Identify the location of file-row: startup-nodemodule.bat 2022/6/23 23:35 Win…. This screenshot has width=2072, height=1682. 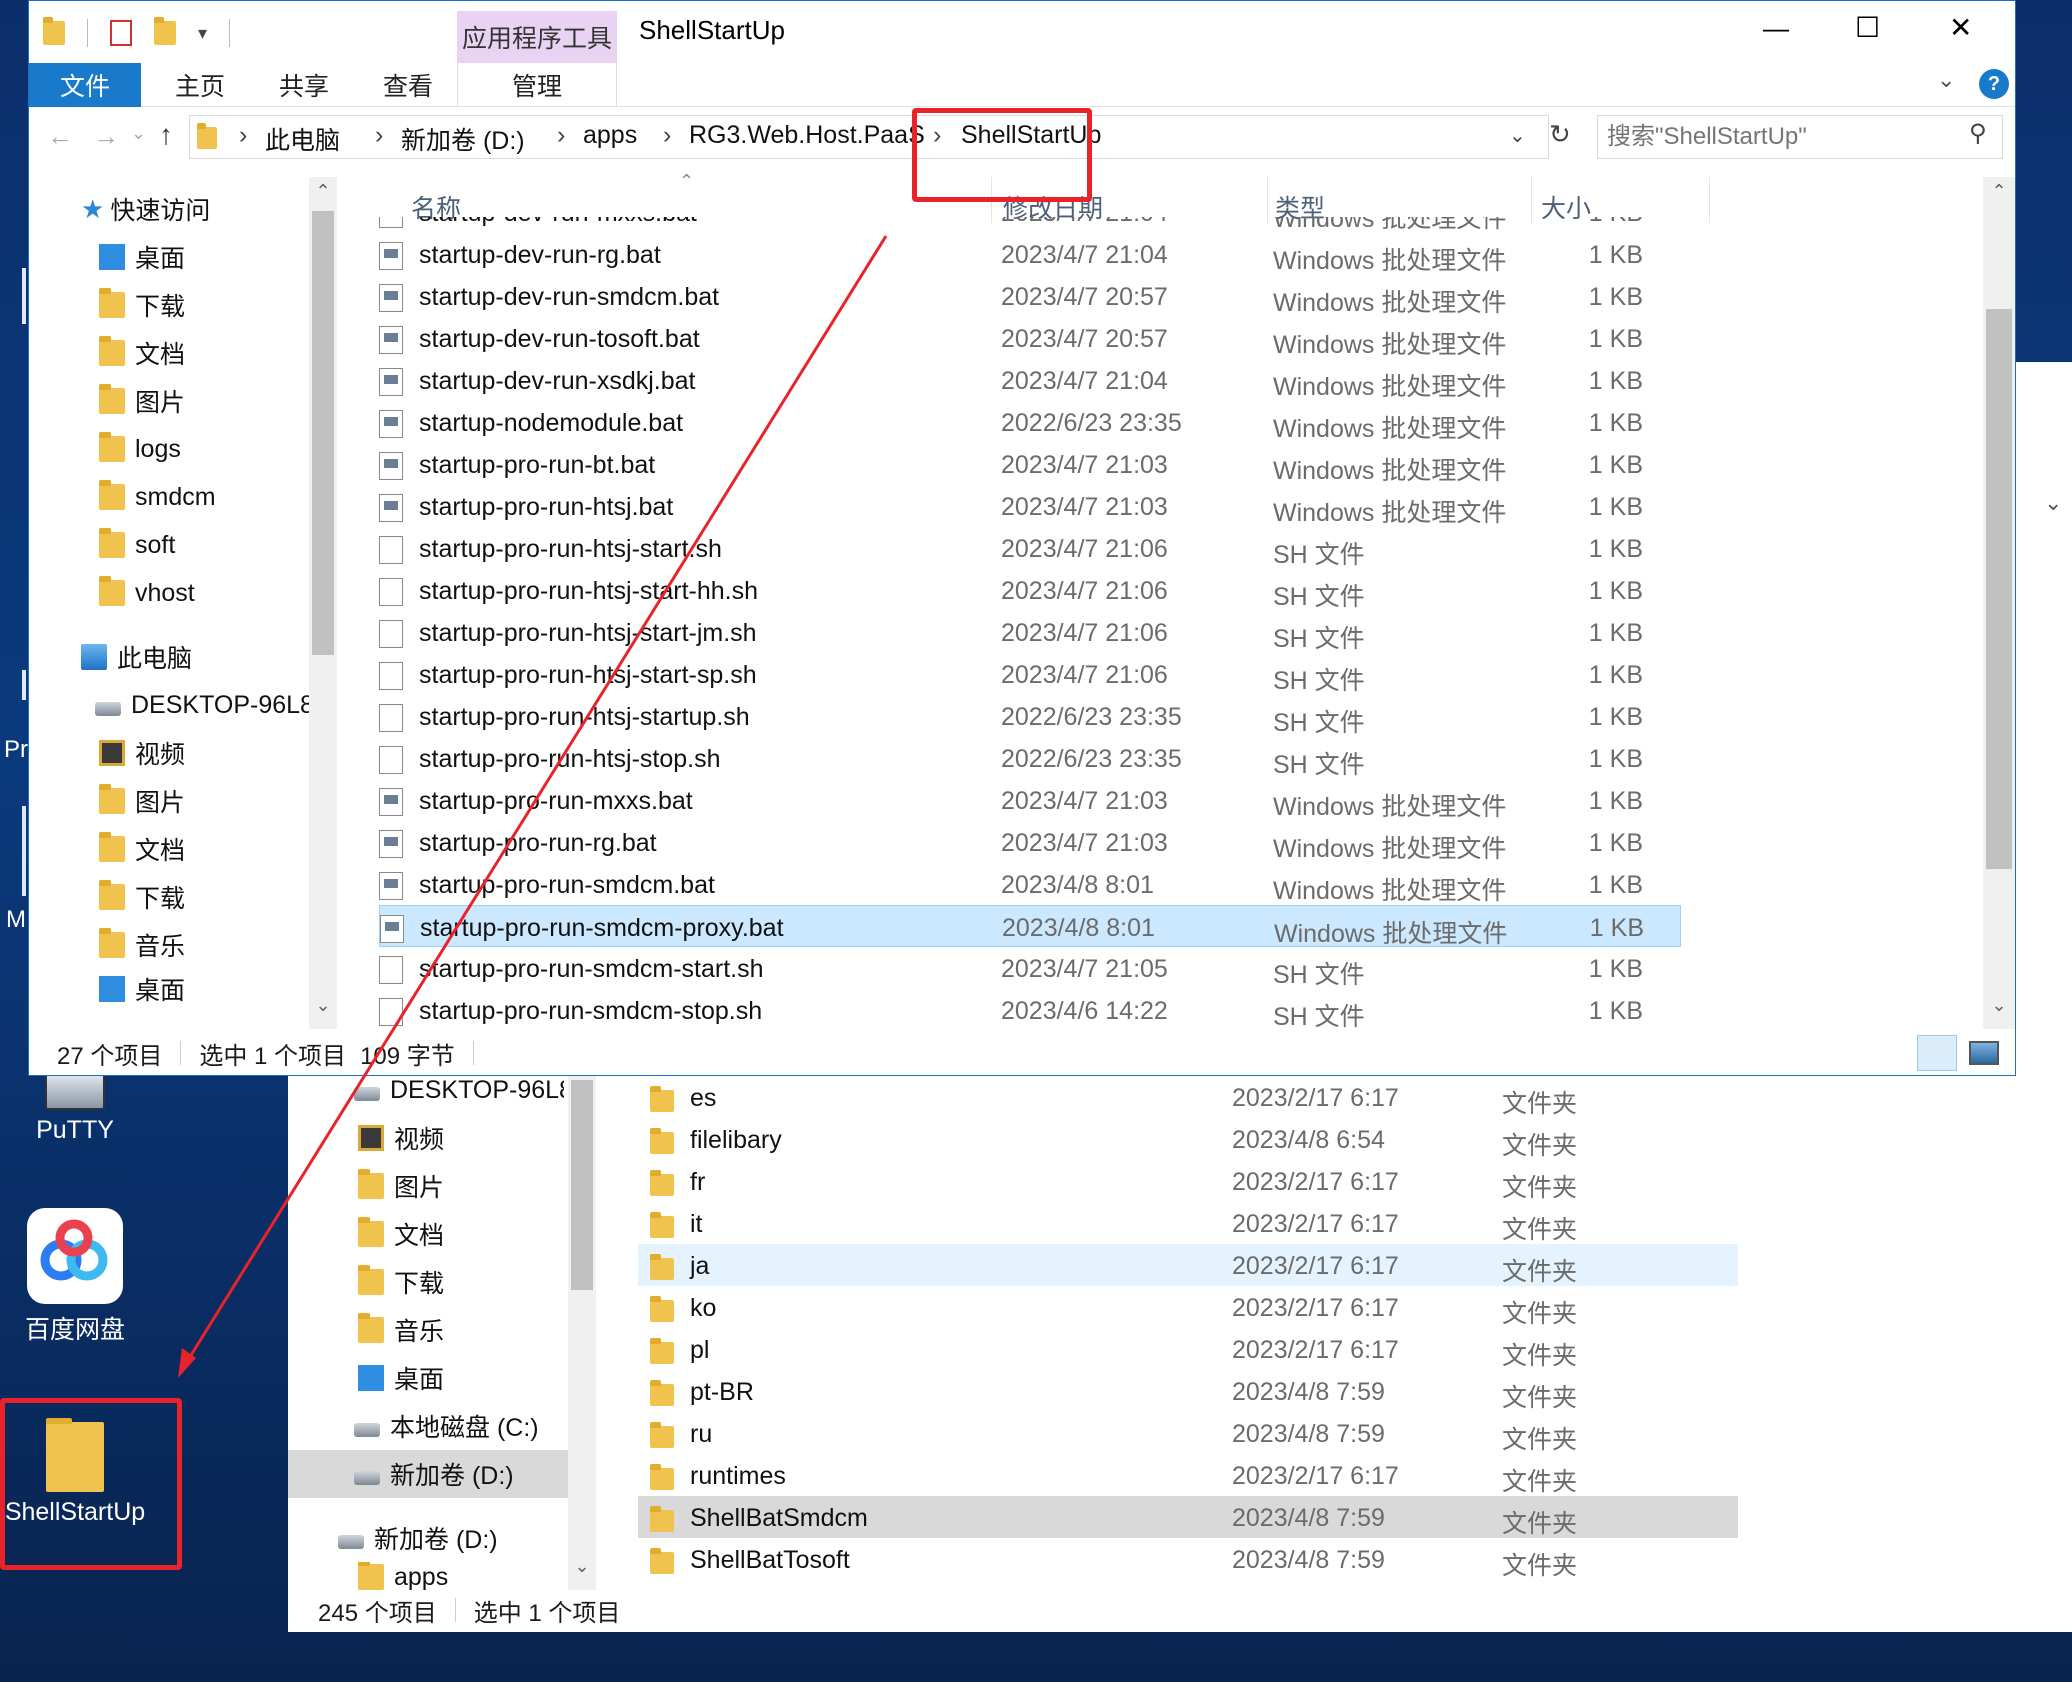
(1030, 422).